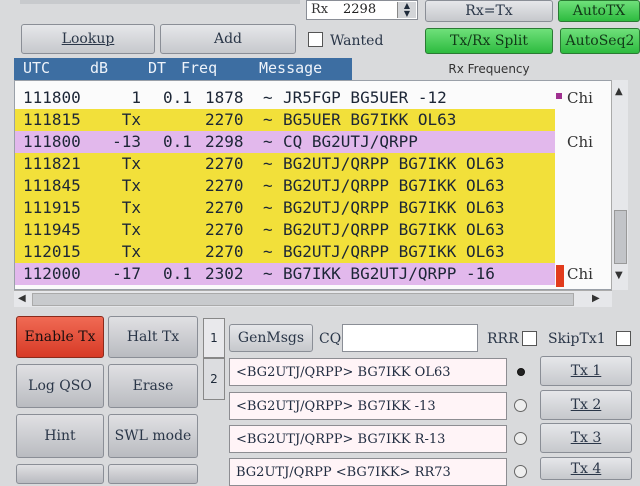  I want to click on bottom-button-left, so click(60, 474).